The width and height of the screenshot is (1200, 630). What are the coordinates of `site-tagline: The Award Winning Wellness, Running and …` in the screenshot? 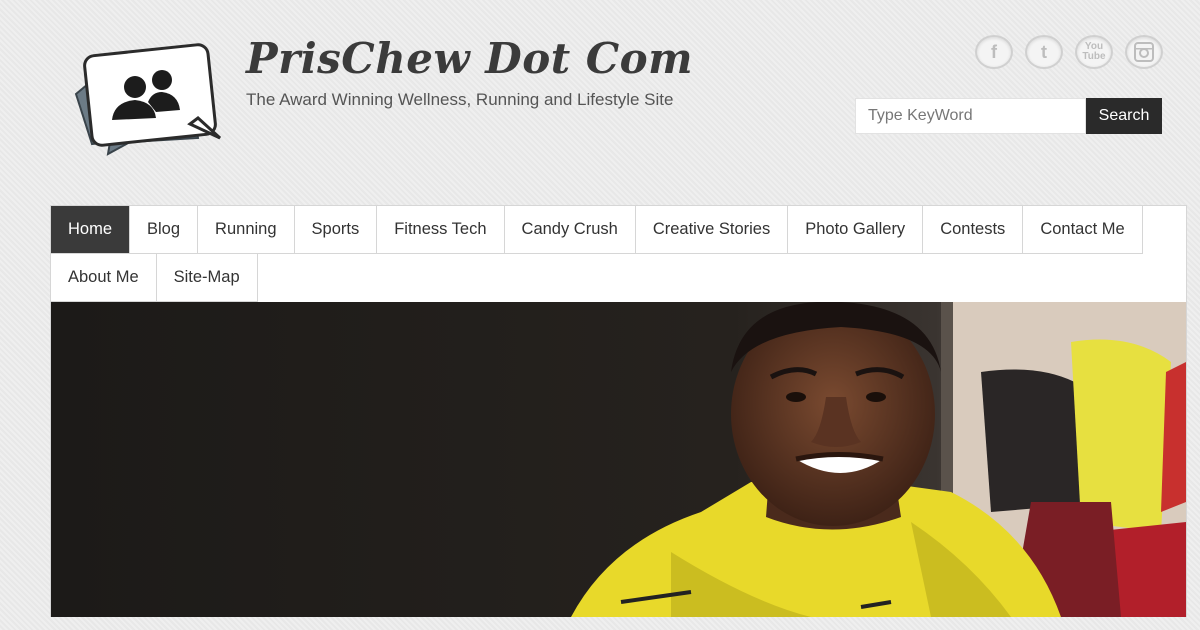 It's located at (460, 99).